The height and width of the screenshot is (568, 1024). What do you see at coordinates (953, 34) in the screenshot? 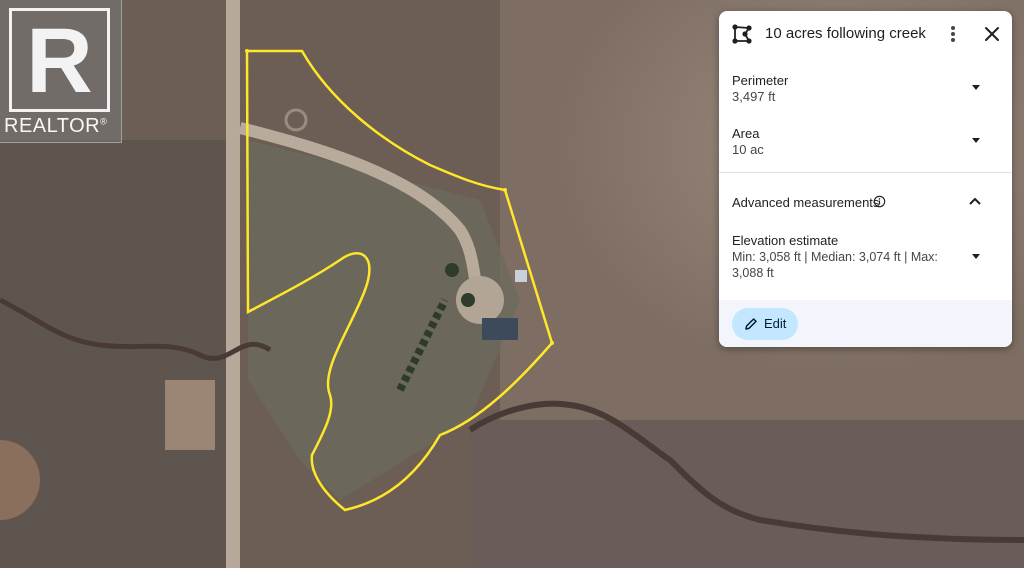
I see `more-vert-icon` at bounding box center [953, 34].